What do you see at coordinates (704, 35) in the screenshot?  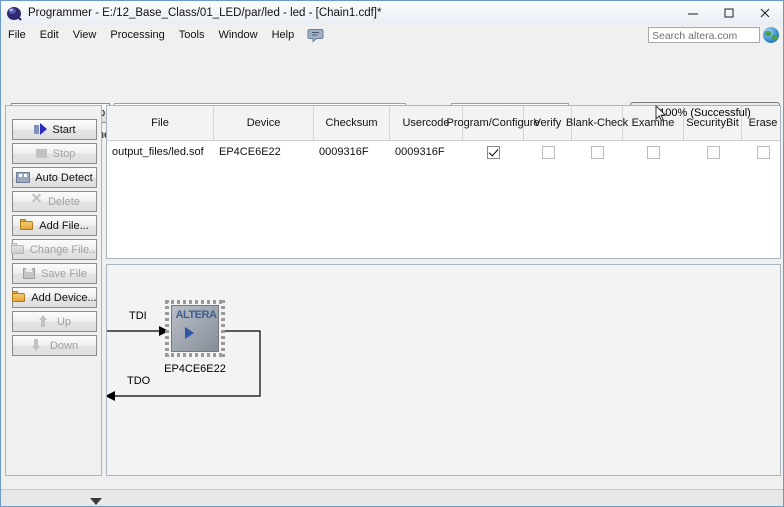 I see `search-input: Search altera.com` at bounding box center [704, 35].